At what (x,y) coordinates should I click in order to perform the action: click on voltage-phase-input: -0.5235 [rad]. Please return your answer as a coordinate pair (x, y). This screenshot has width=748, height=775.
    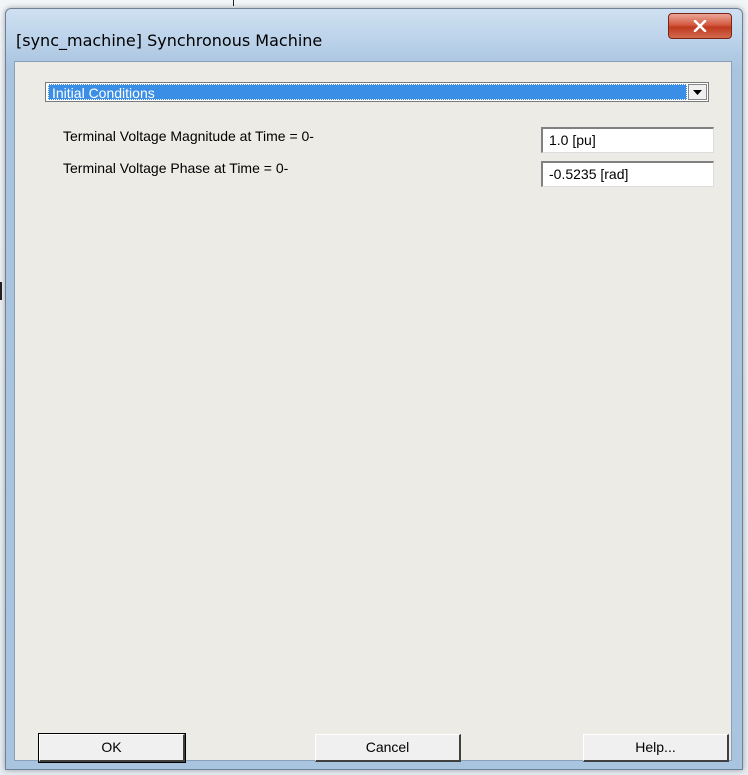
    Looking at the image, I should click on (627, 174).